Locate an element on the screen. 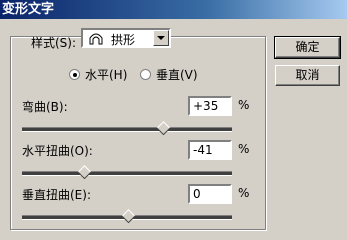 The height and width of the screenshot is (240, 347). radio-horizontal is located at coordinates (74, 74).